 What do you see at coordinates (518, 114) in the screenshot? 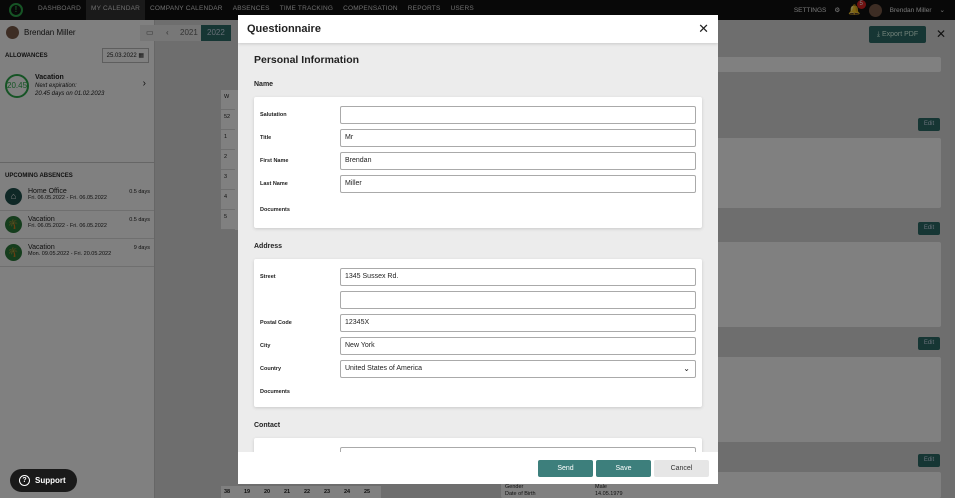
I see `salutation-input` at bounding box center [518, 114].